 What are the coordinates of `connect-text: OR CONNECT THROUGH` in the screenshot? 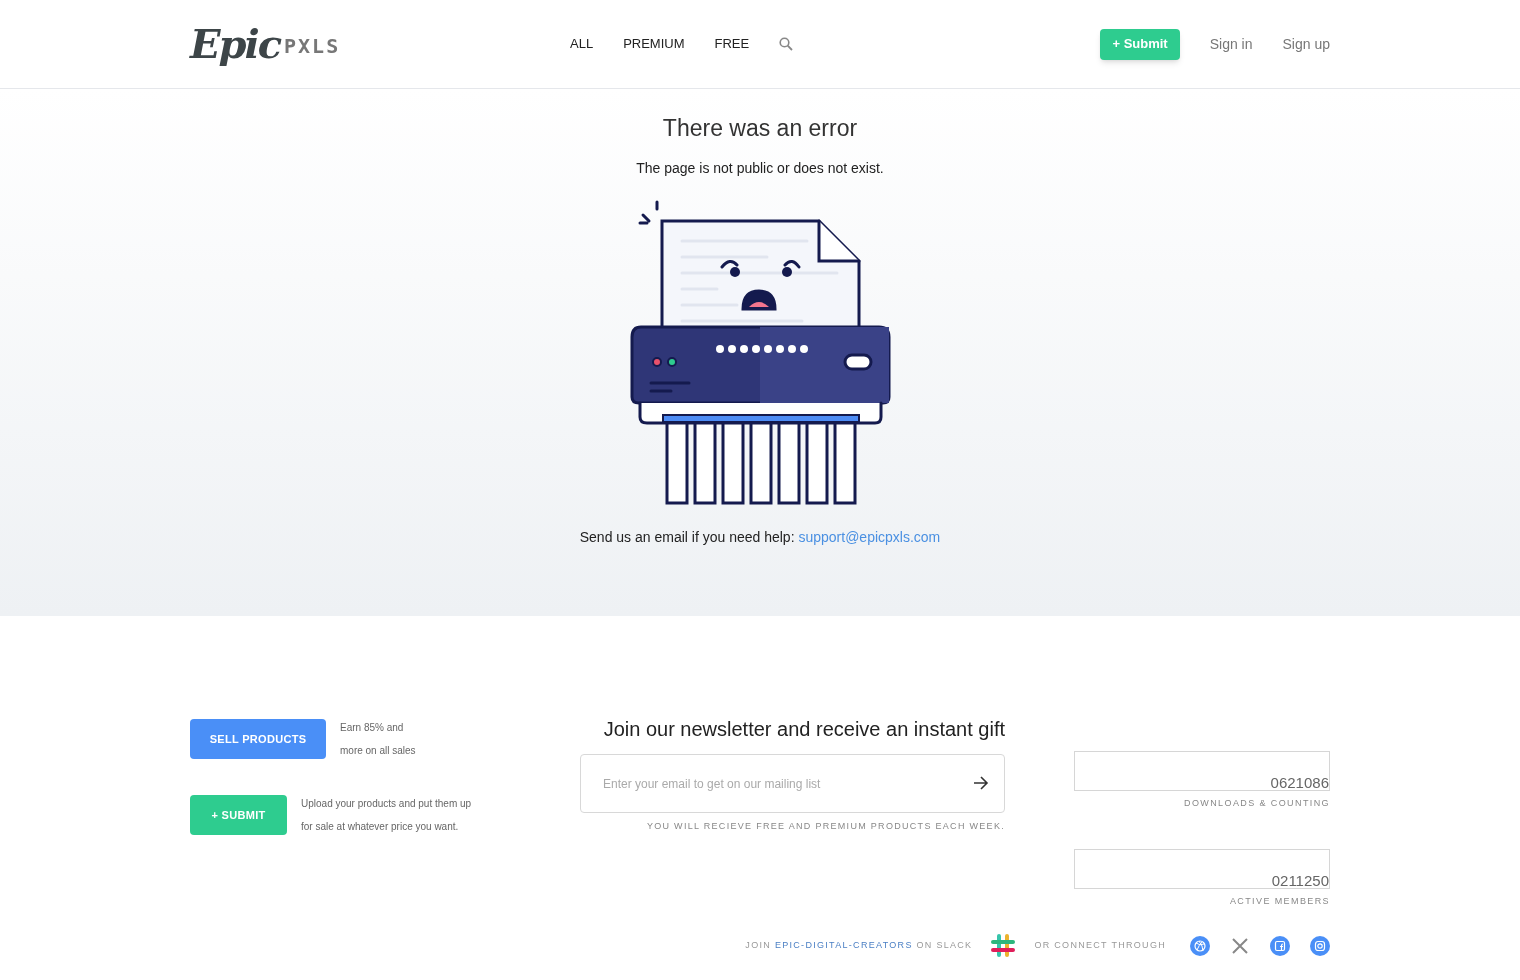 It's located at (1100, 946).